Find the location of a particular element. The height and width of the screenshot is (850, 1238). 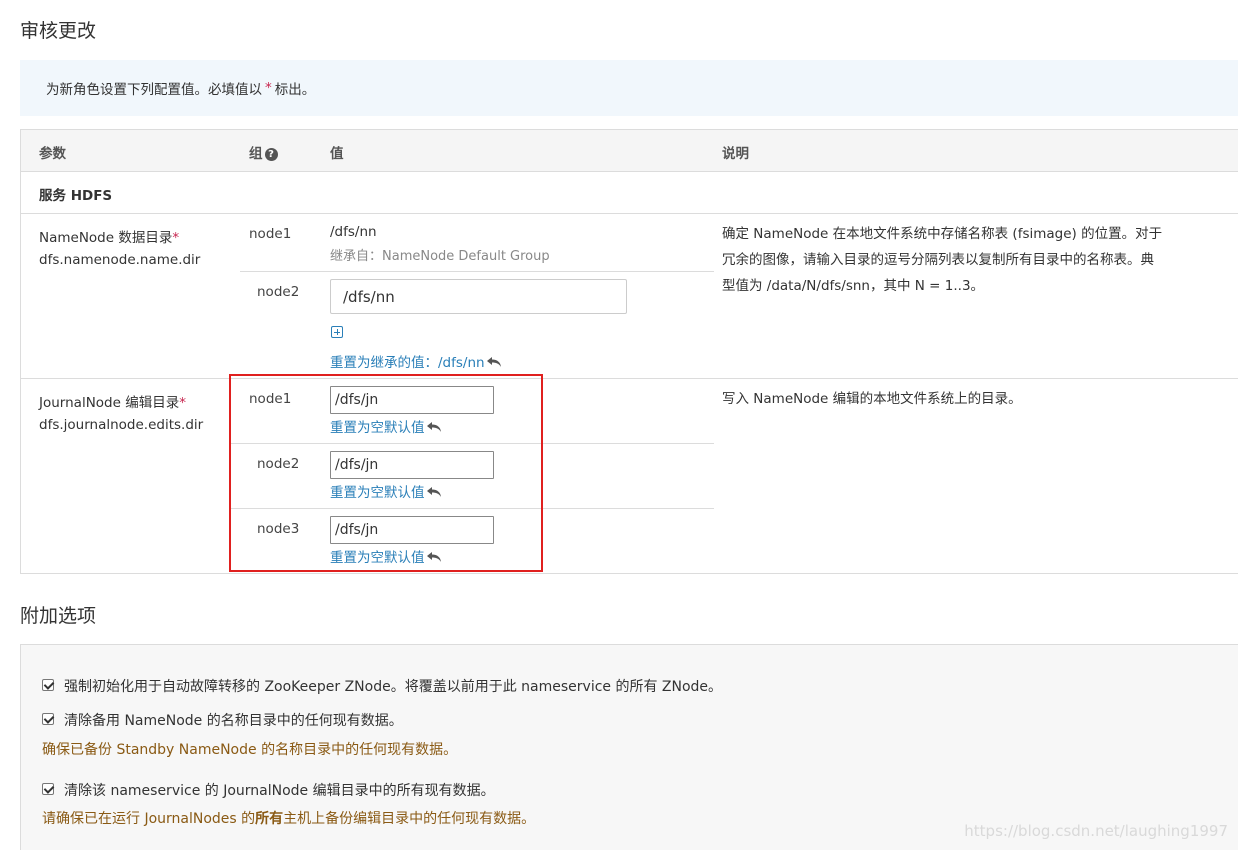

header-group: 组? is located at coordinates (263, 152).